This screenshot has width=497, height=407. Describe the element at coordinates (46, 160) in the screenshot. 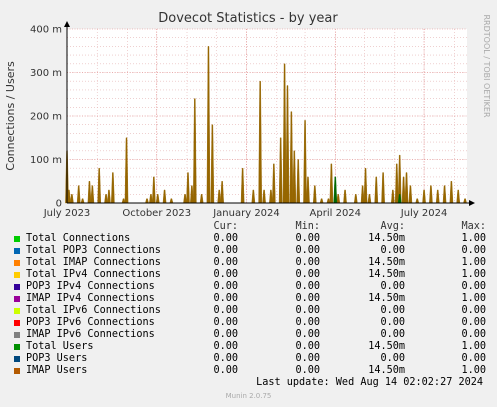

I see `y-tick-label: 100 m` at that location.